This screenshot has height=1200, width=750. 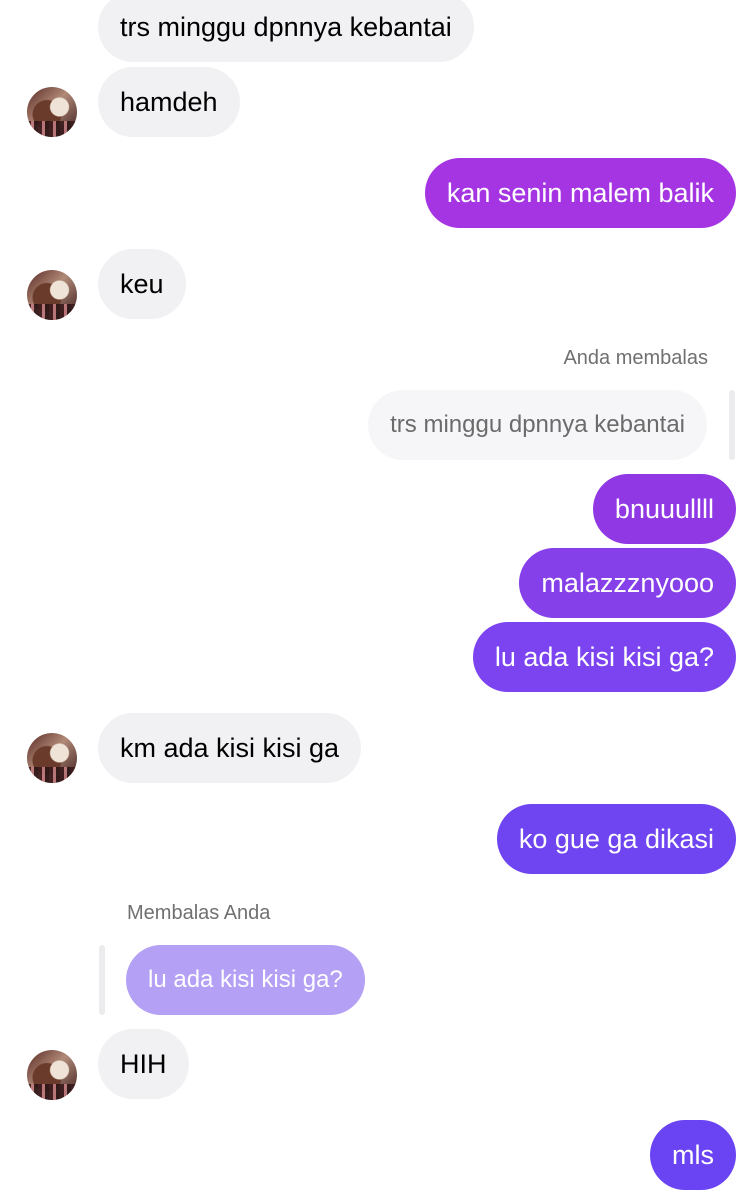 I want to click on reply-label: Membalas Anda, so click(x=199, y=913).